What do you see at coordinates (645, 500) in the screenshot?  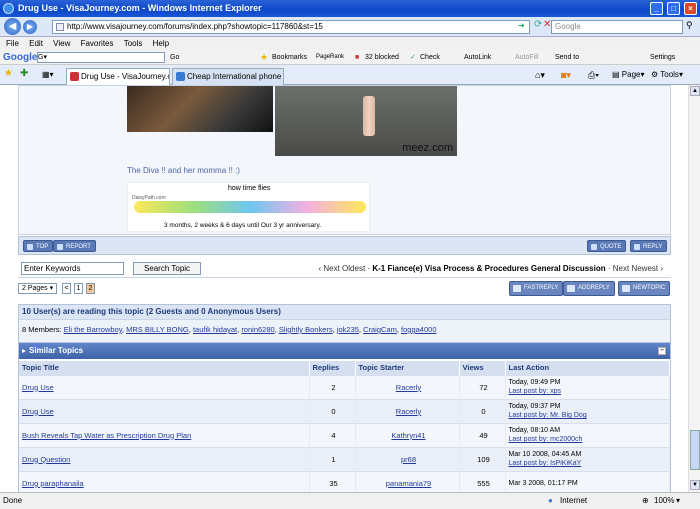 I see `zoom-icon: ⊕` at bounding box center [645, 500].